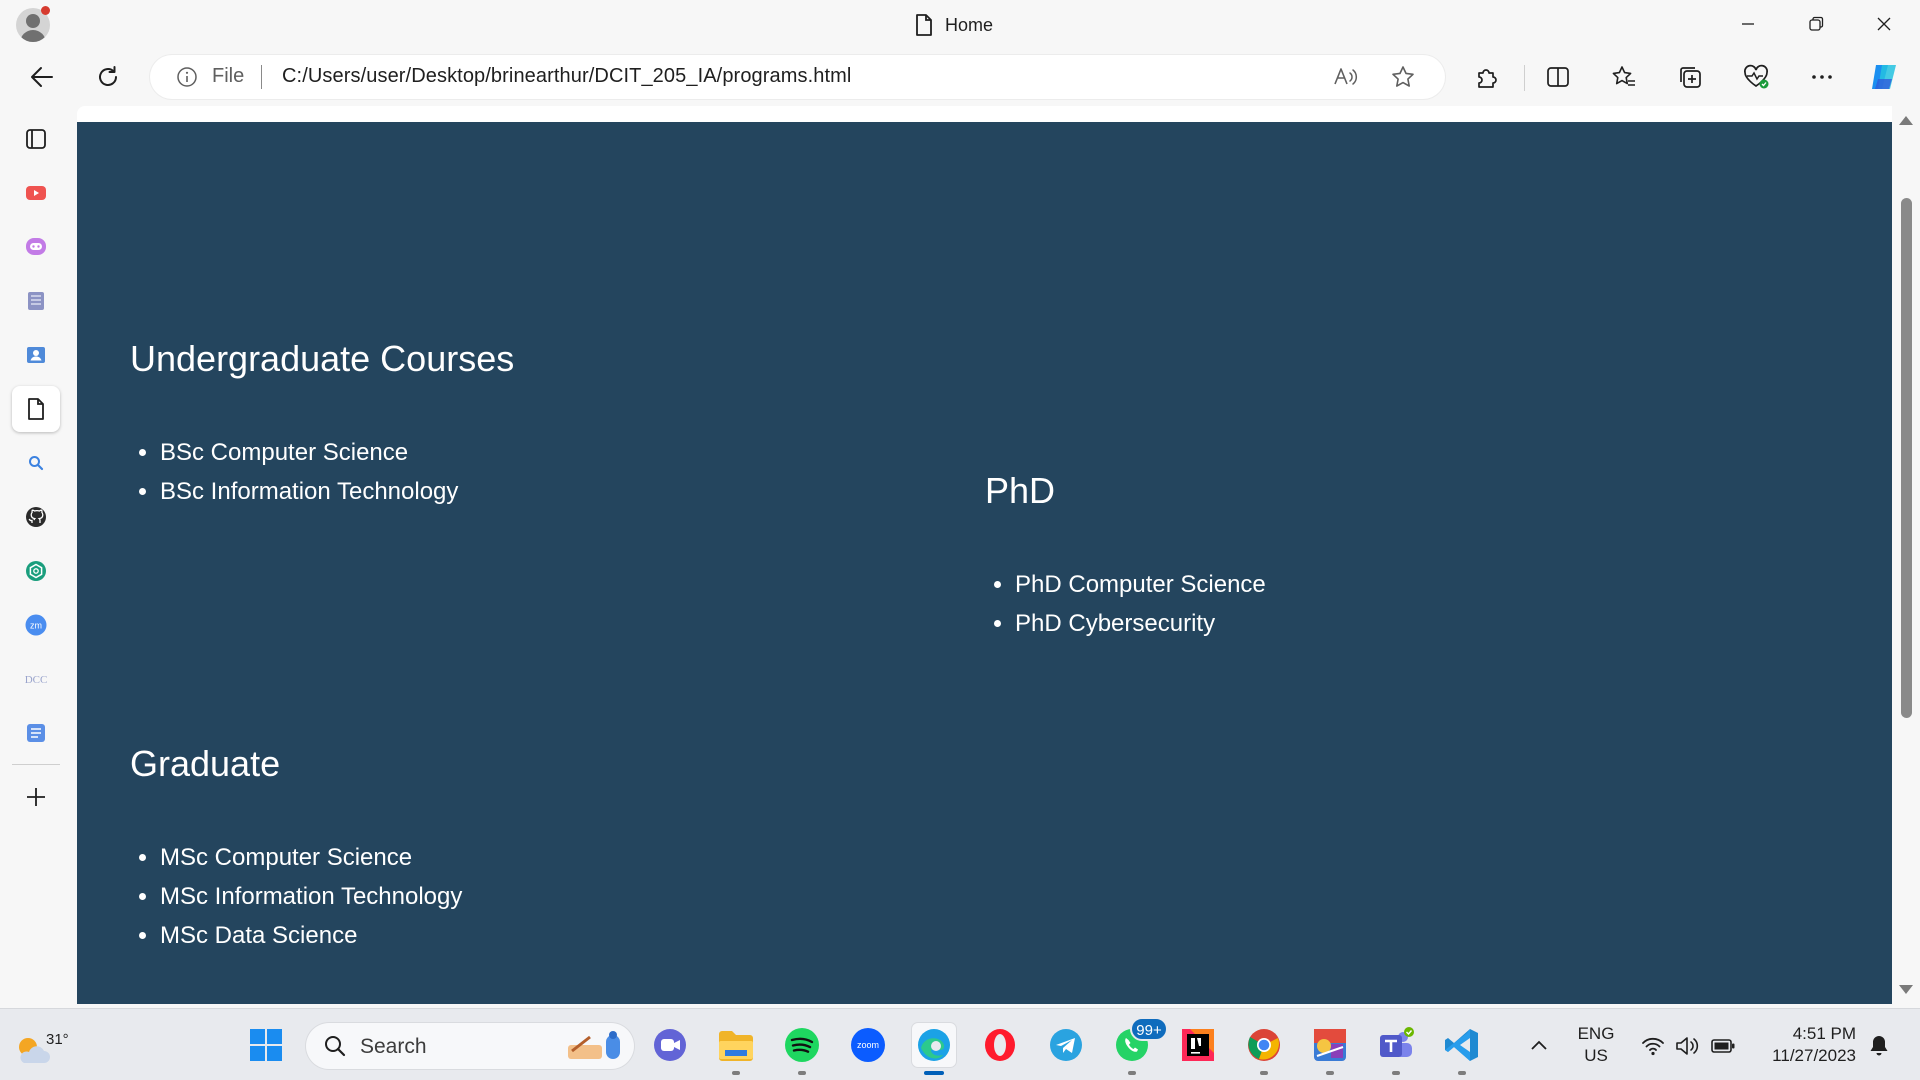  I want to click on refresh-button, so click(108, 77).